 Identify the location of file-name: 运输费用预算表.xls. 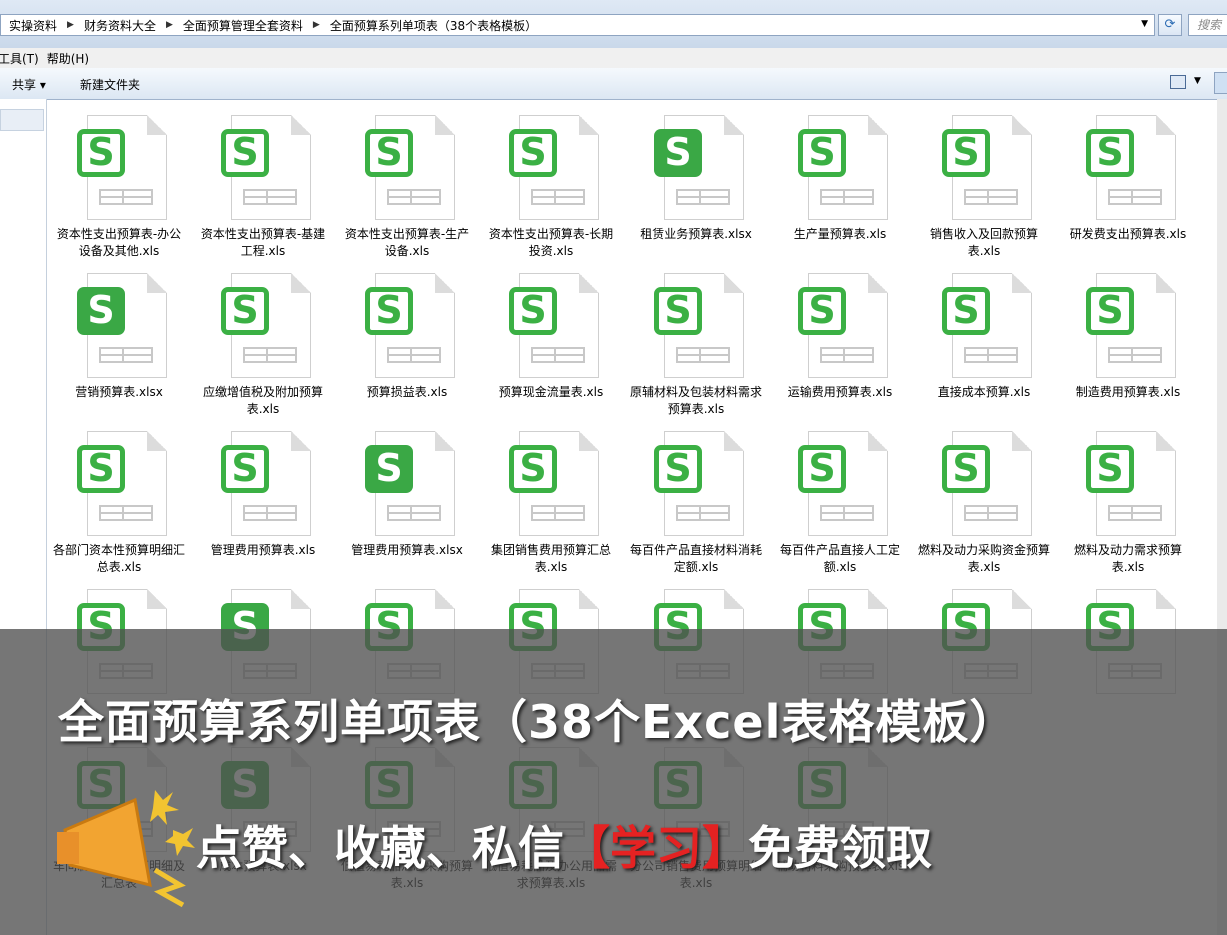
(840, 392).